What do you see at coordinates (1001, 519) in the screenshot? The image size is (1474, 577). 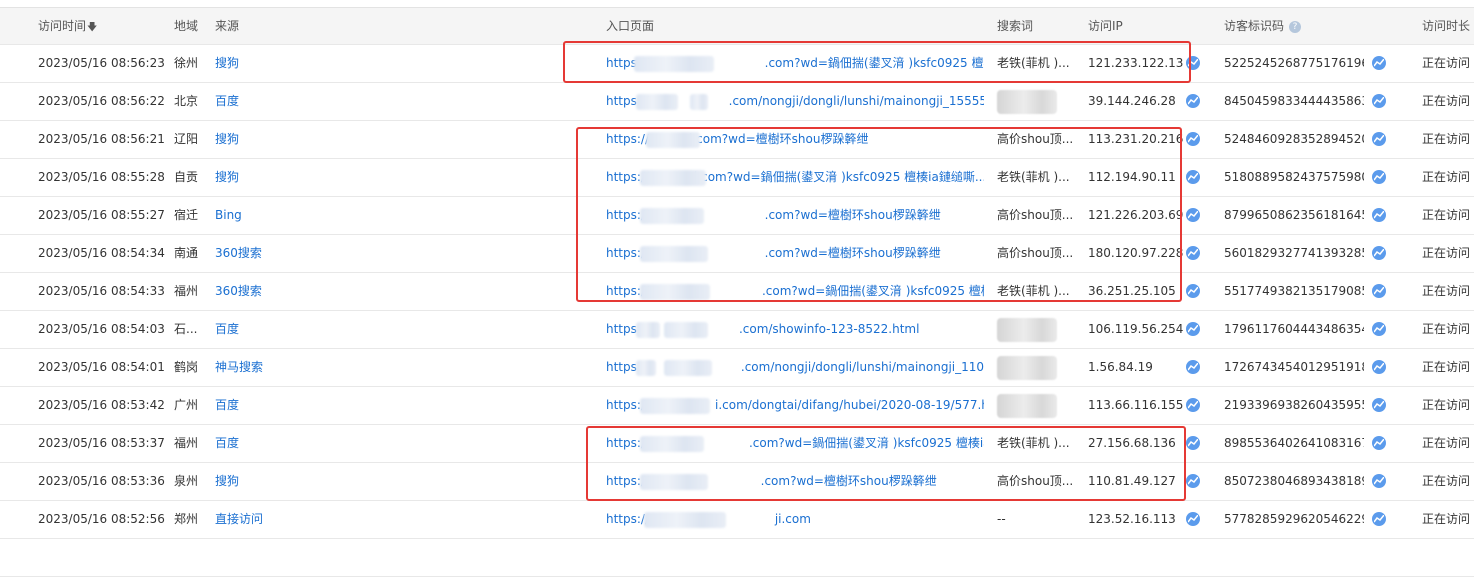 I see `search-keyword: --` at bounding box center [1001, 519].